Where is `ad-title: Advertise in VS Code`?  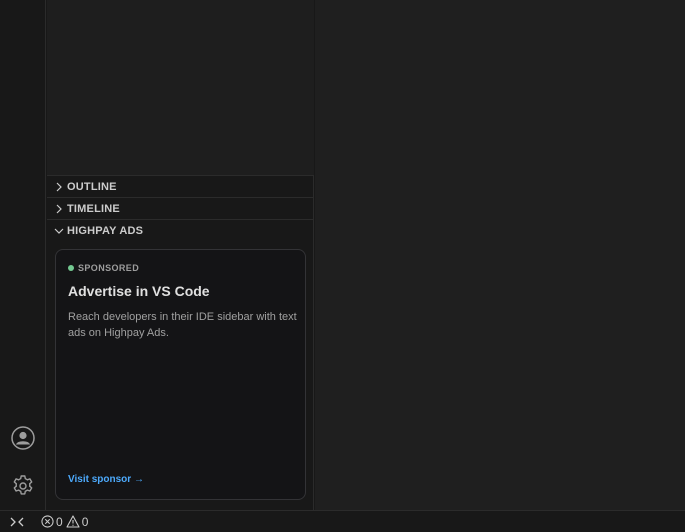
ad-title: Advertise in VS Code is located at coordinates (139, 291).